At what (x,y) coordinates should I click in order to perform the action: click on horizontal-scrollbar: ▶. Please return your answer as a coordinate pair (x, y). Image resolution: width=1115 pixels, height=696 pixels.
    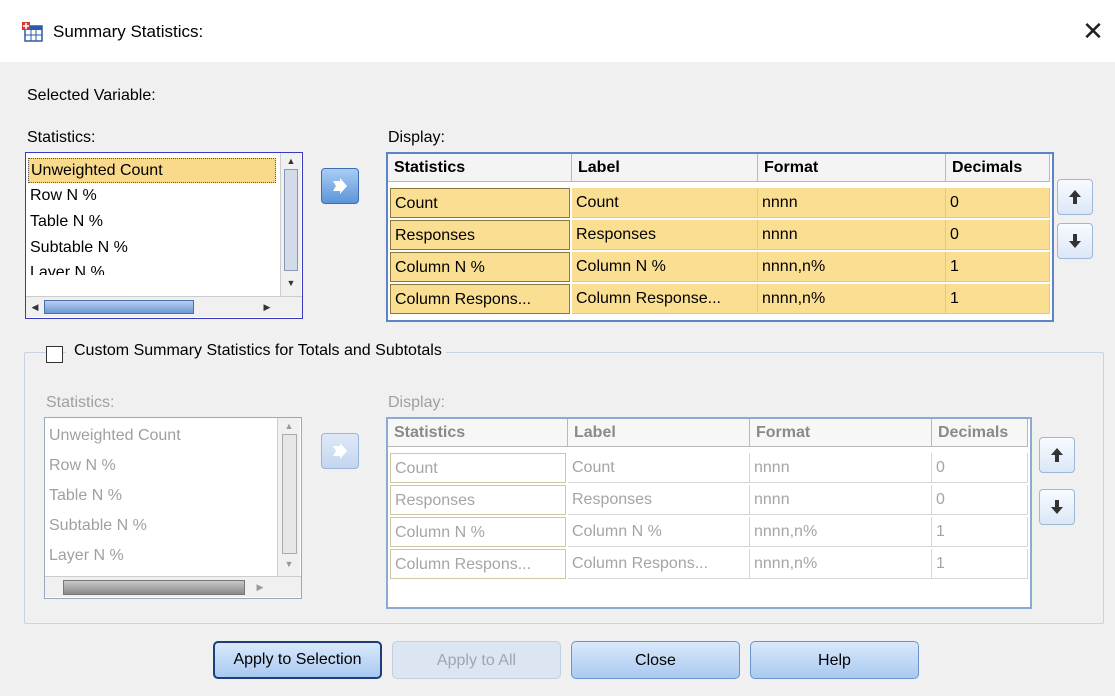
    Looking at the image, I should click on (173, 586).